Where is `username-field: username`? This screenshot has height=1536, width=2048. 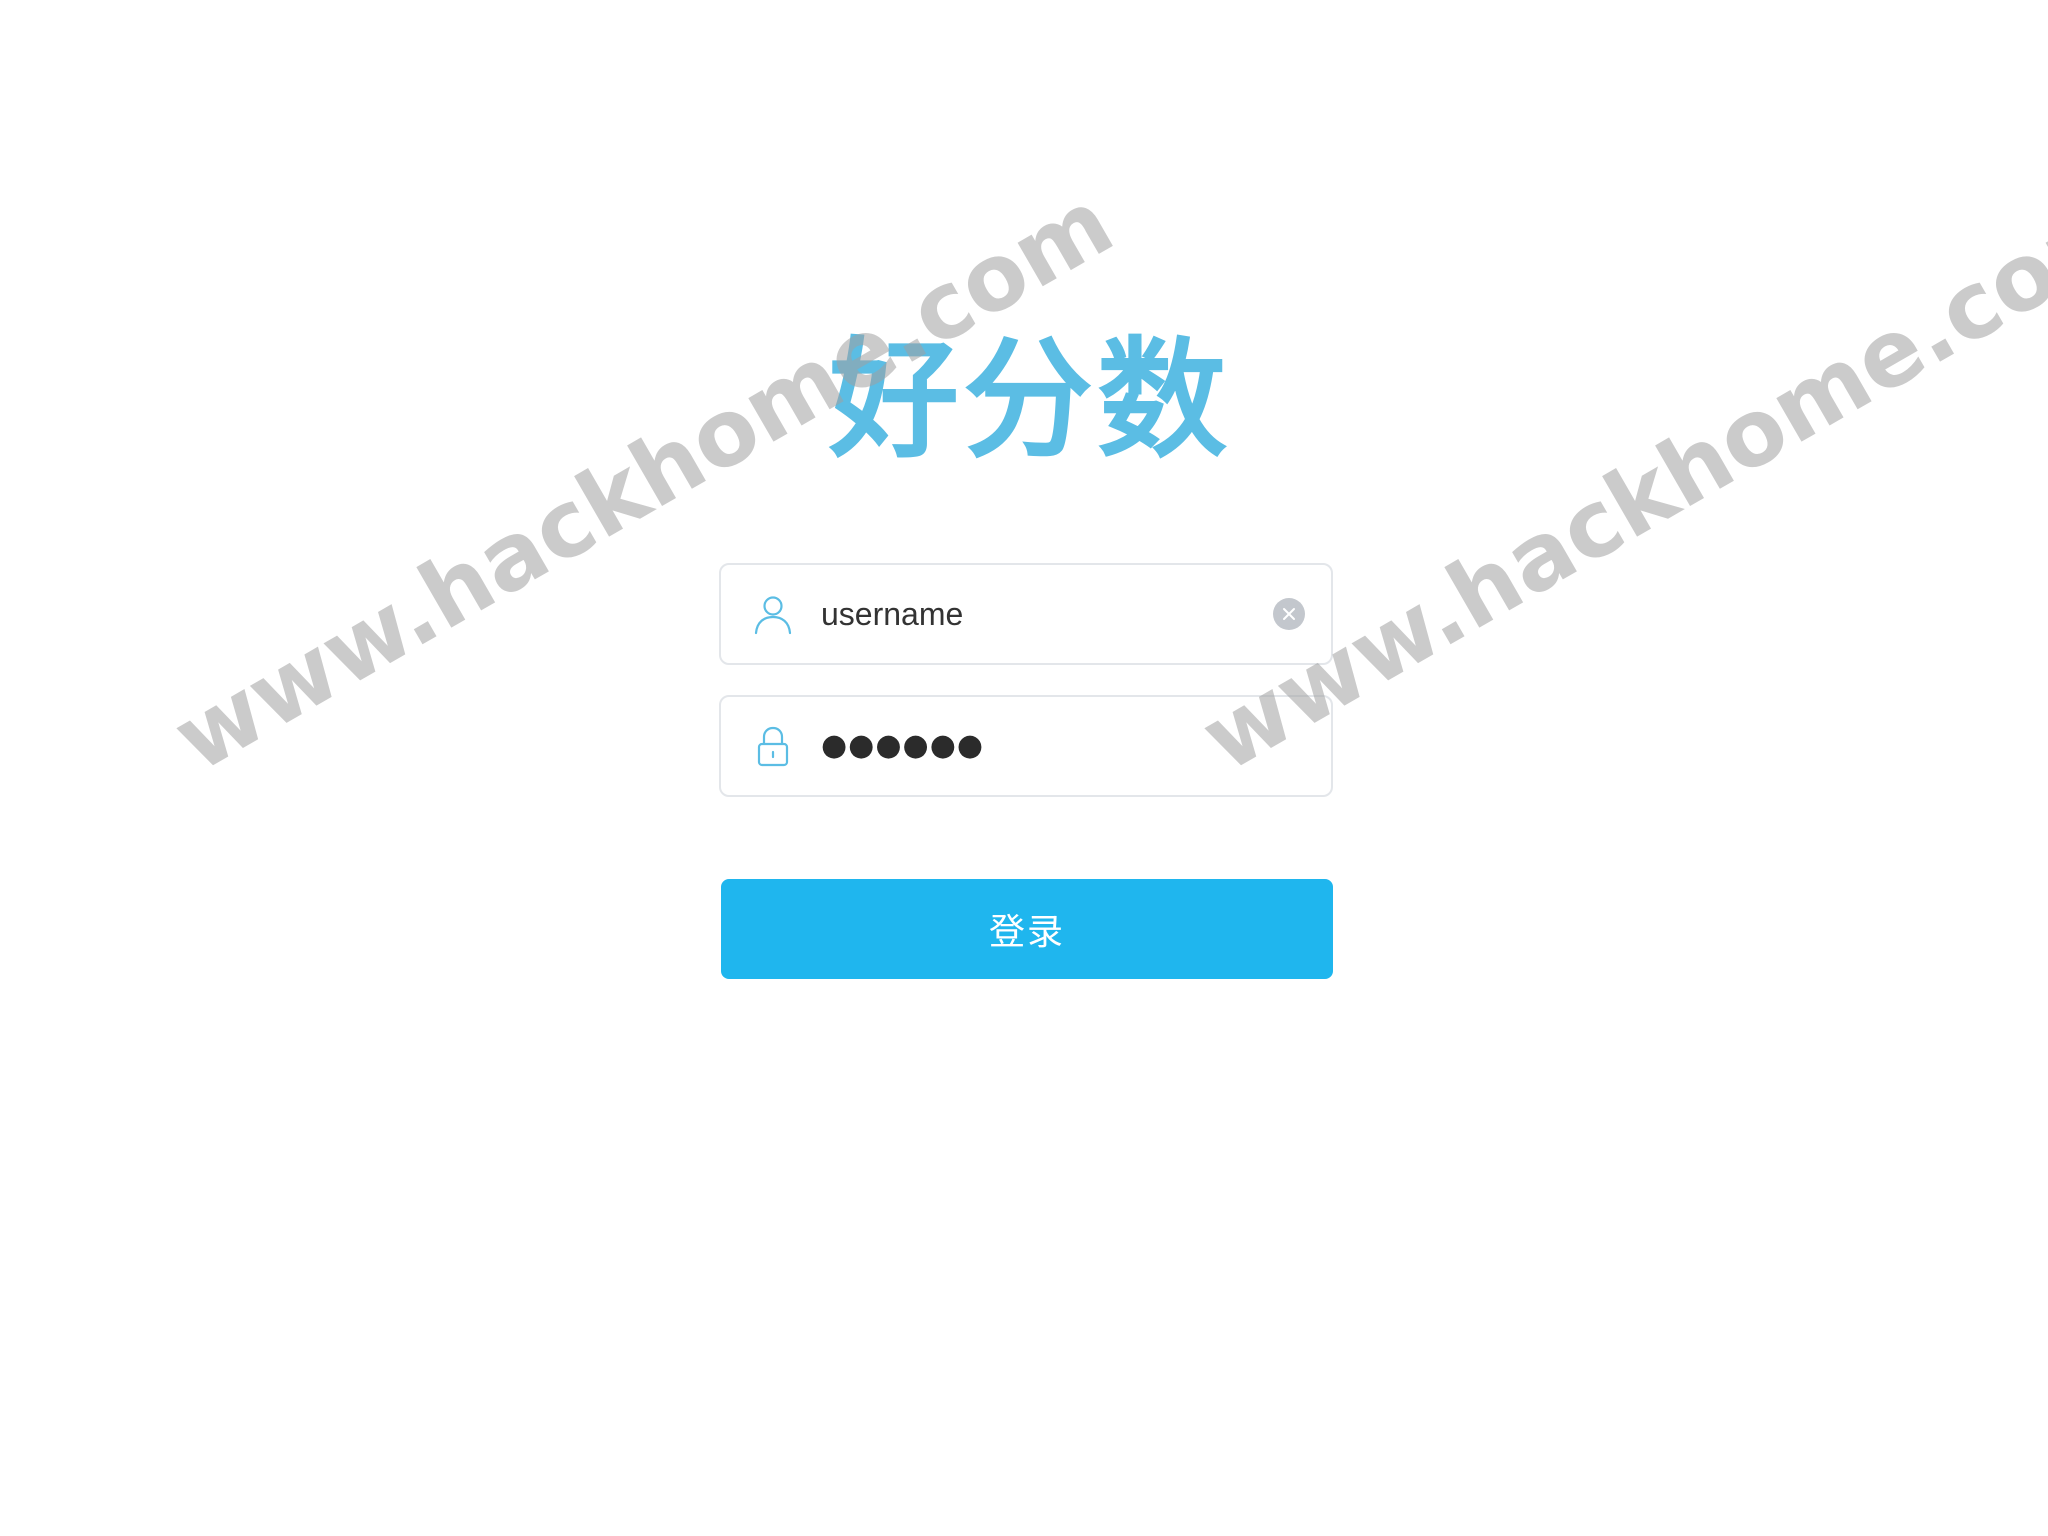
username-field: username is located at coordinates (1026, 614).